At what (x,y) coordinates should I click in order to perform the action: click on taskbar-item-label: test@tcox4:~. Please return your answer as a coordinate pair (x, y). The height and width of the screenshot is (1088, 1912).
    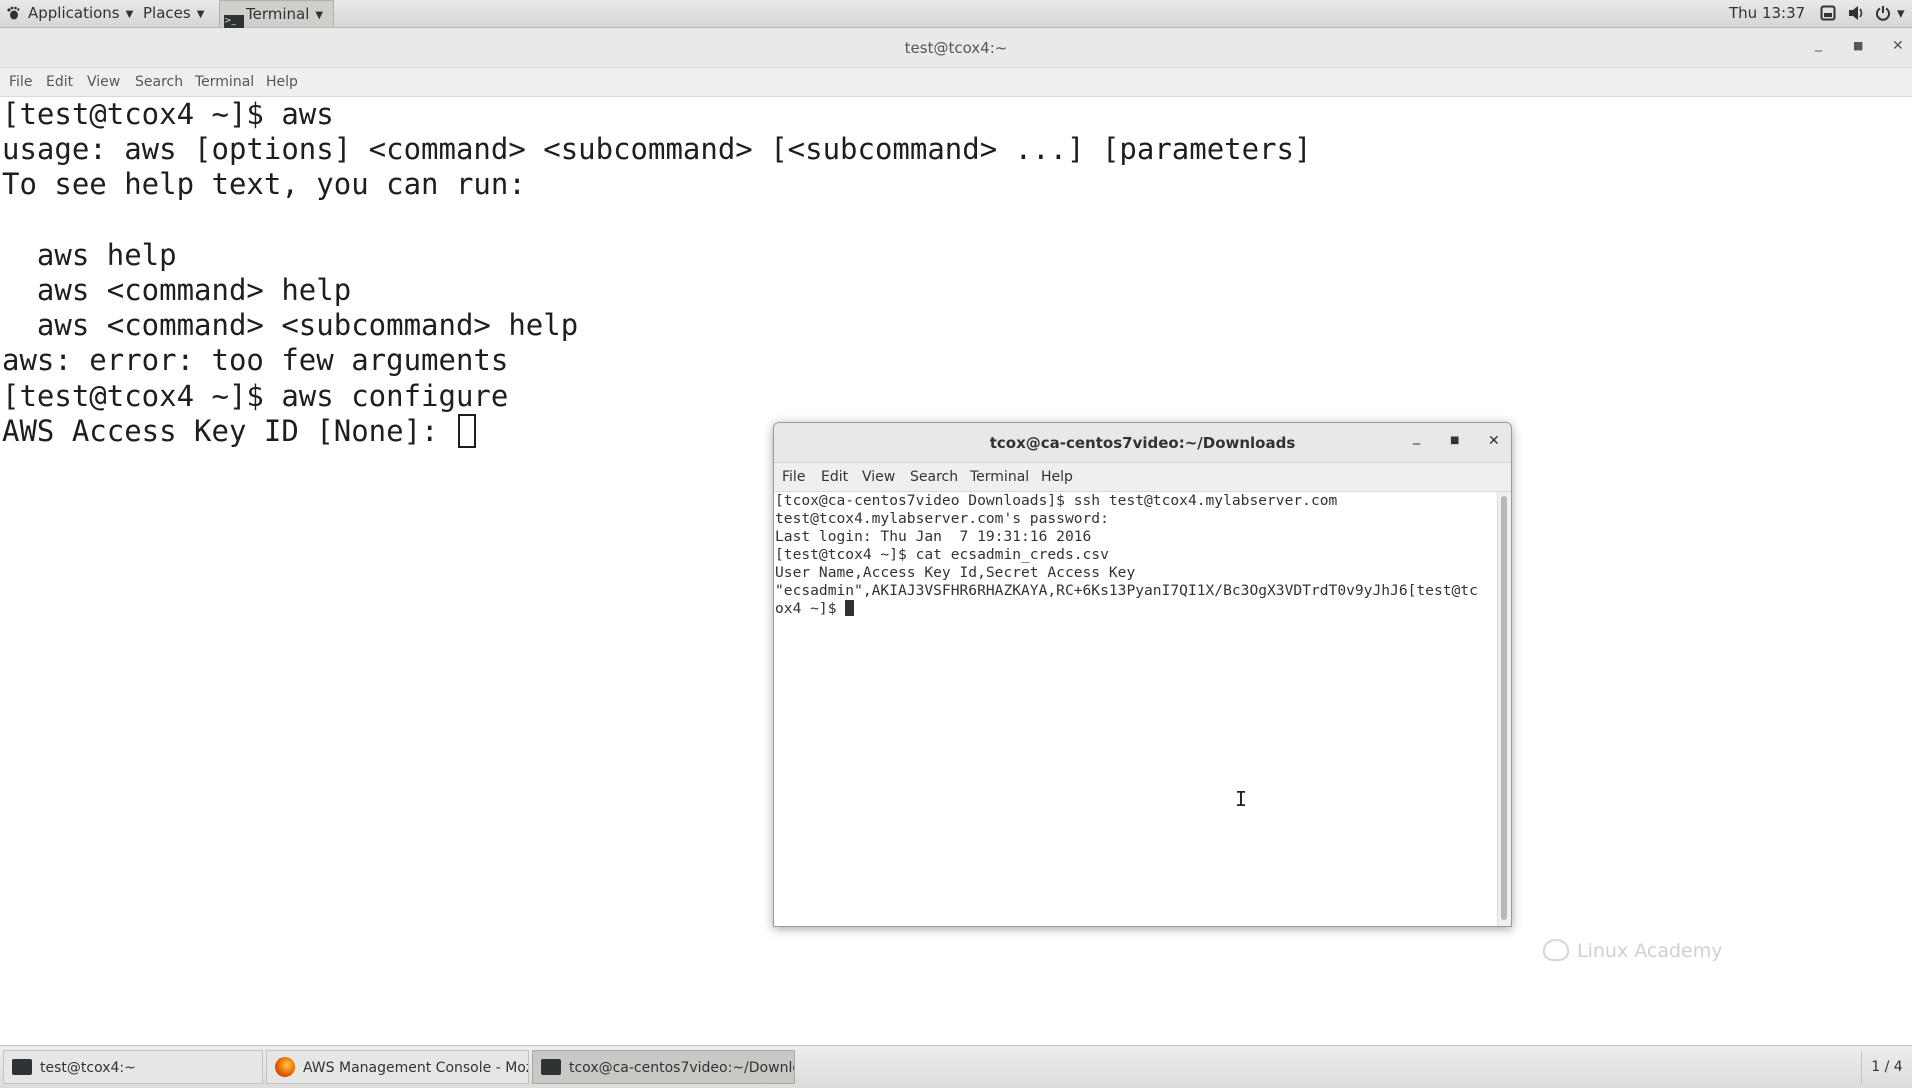
    Looking at the image, I should click on (88, 1068).